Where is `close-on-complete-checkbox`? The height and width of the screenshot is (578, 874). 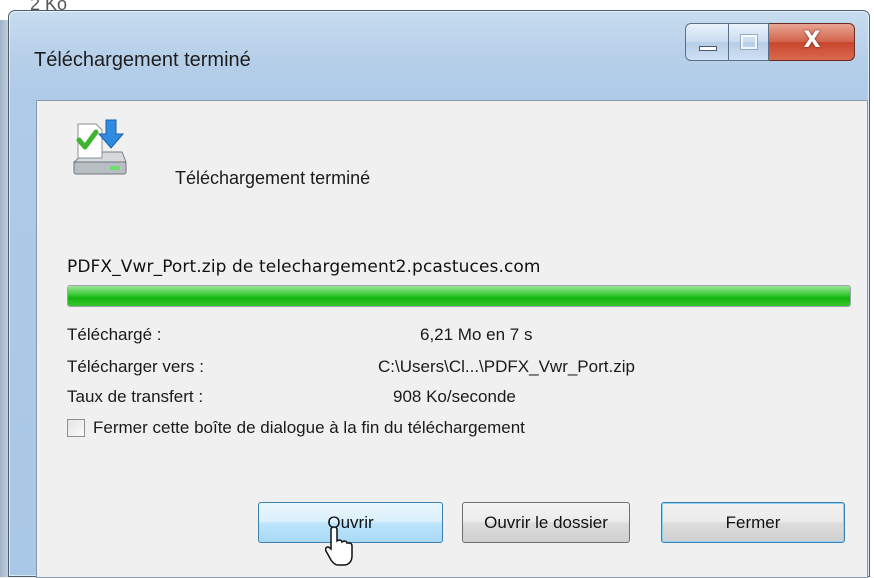
close-on-complete-checkbox is located at coordinates (76, 428).